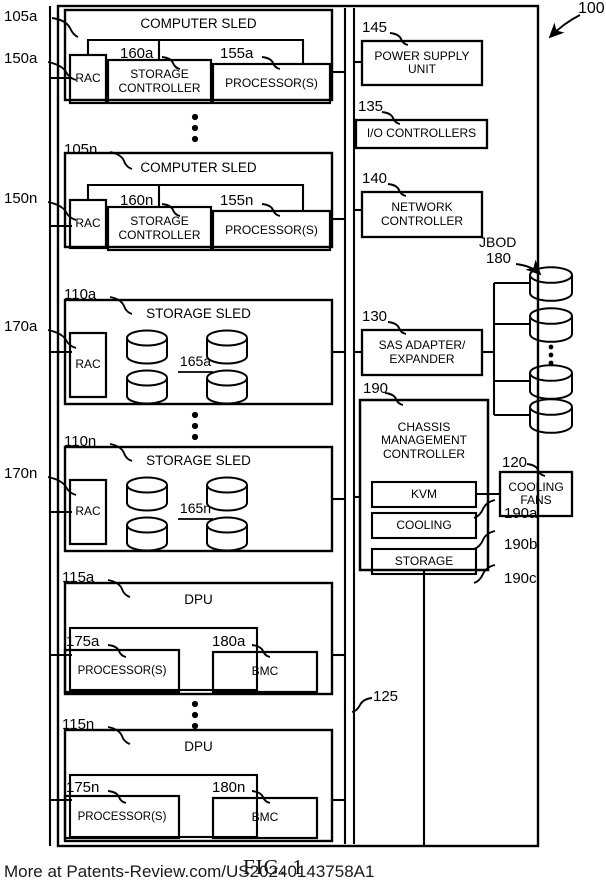 The height and width of the screenshot is (888, 606). Describe the element at coordinates (198, 314) in the screenshot. I see `storage-sled-a-title: STORAGE SLED` at that location.